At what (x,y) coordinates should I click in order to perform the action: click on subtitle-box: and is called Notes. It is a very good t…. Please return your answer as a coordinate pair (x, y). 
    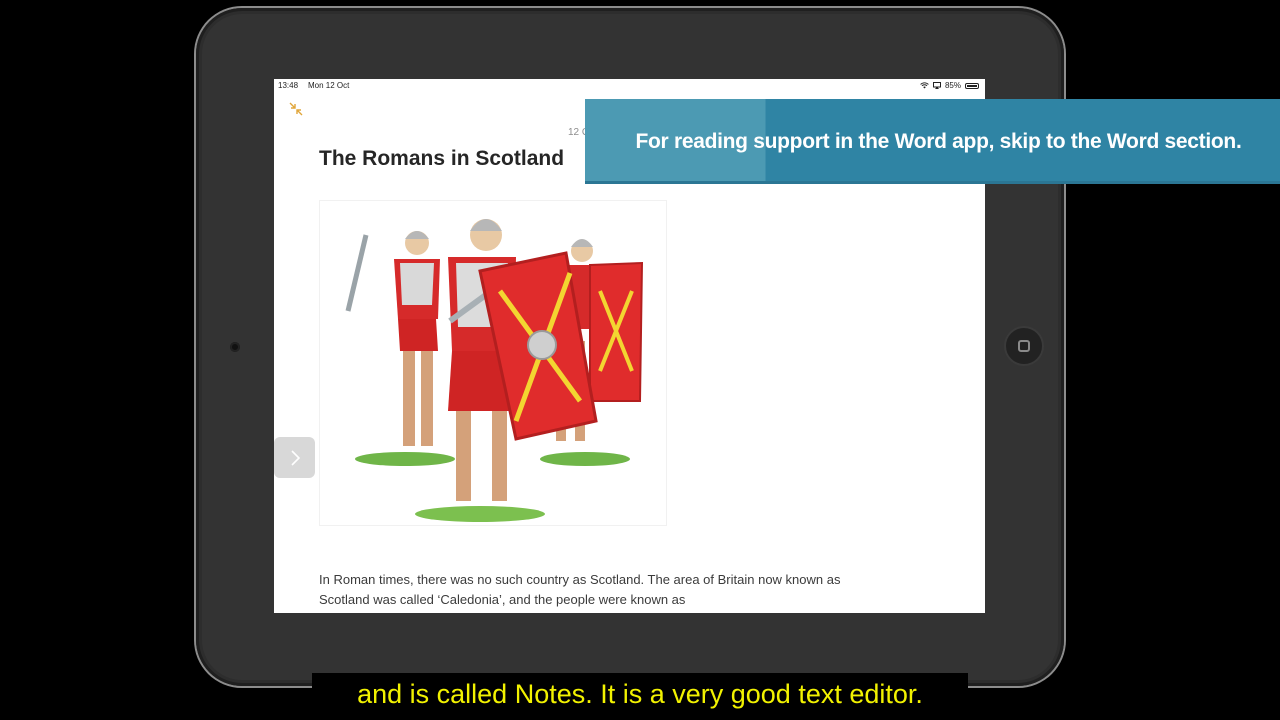
    Looking at the image, I should click on (640, 694).